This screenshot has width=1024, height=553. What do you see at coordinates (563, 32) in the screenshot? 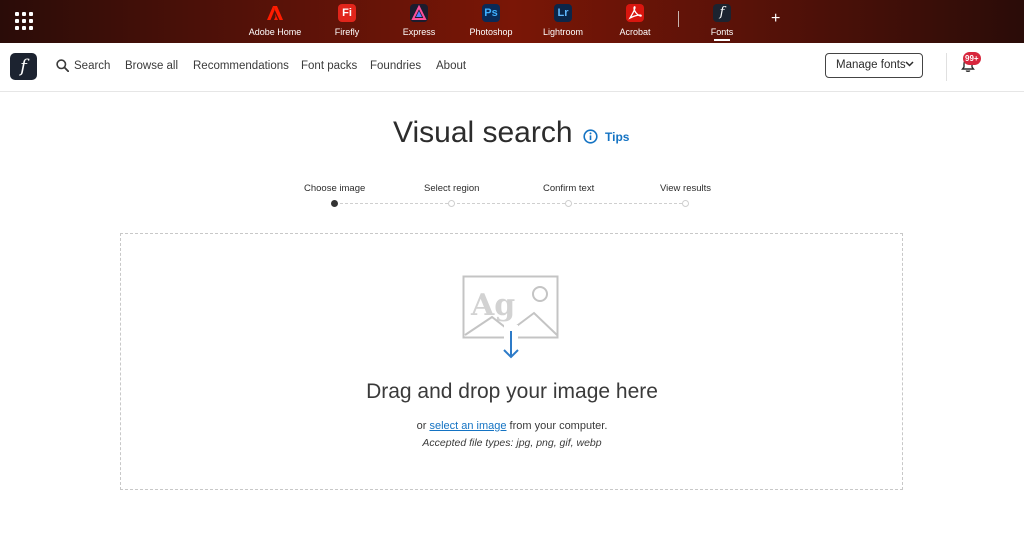
I see `app-label: Lightroom` at bounding box center [563, 32].